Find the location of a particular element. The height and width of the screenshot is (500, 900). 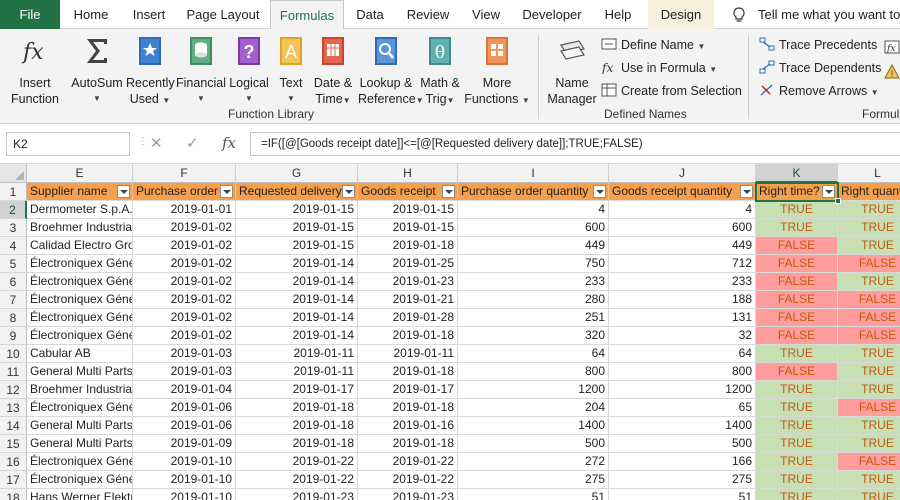

table-cell: 204 is located at coordinates (533, 408).